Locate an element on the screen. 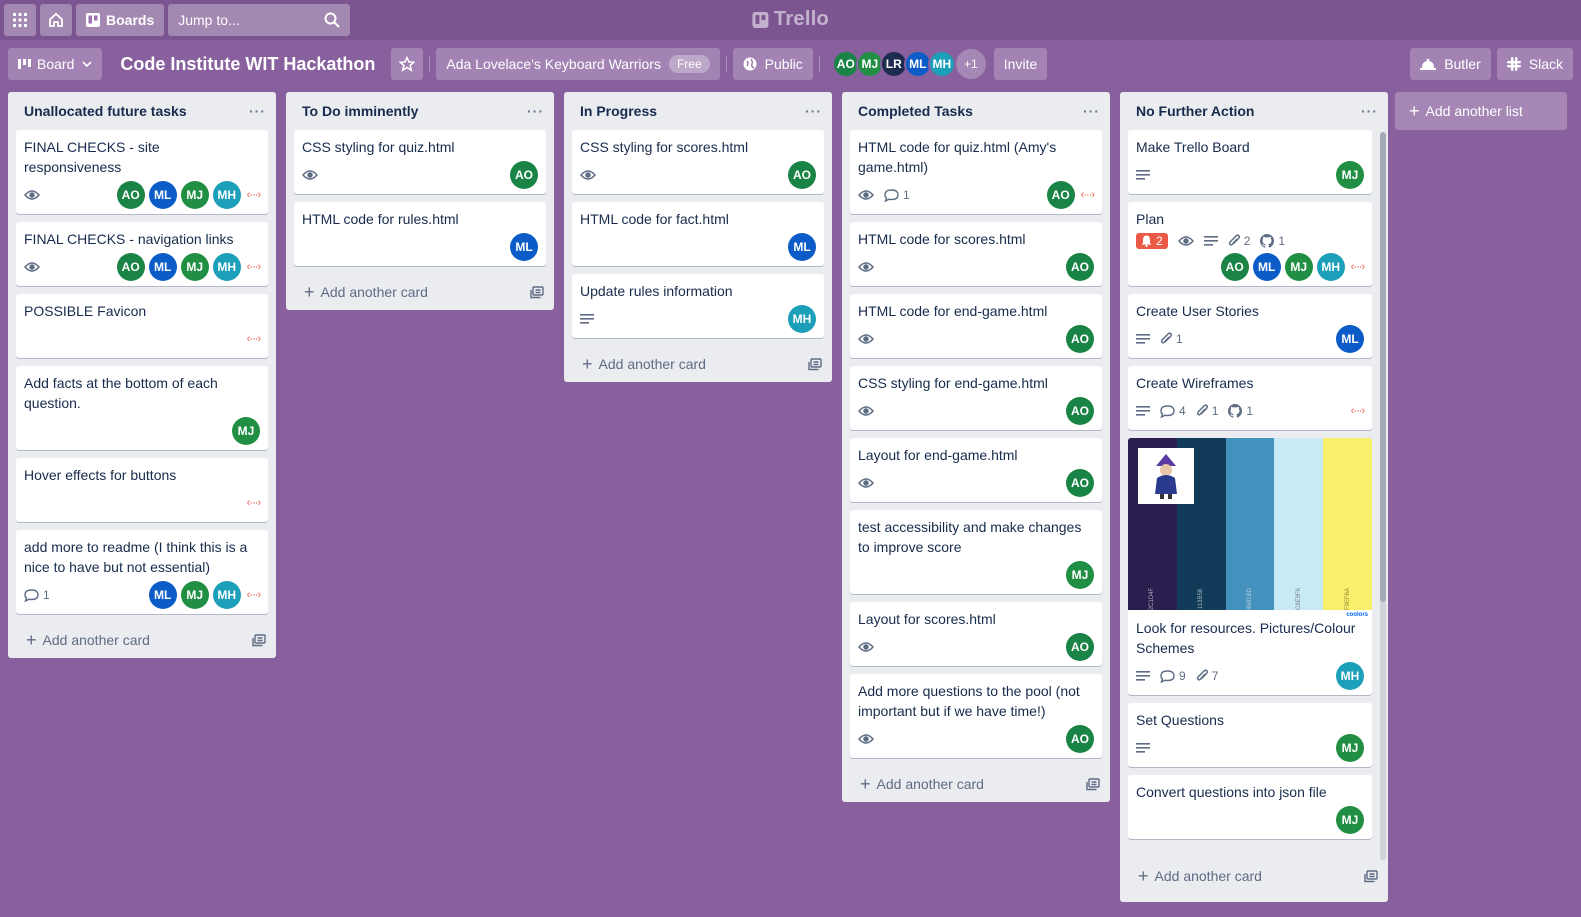  card: CSS styling for end-game.html AO is located at coordinates (976, 398).